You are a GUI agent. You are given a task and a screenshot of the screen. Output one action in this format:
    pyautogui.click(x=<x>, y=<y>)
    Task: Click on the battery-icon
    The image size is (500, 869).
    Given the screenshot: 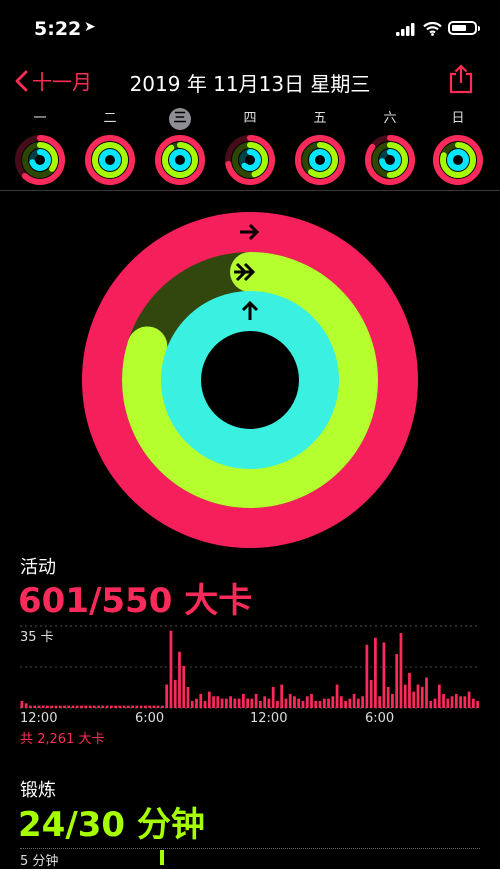 What is the action you would take?
    pyautogui.click(x=464, y=28)
    